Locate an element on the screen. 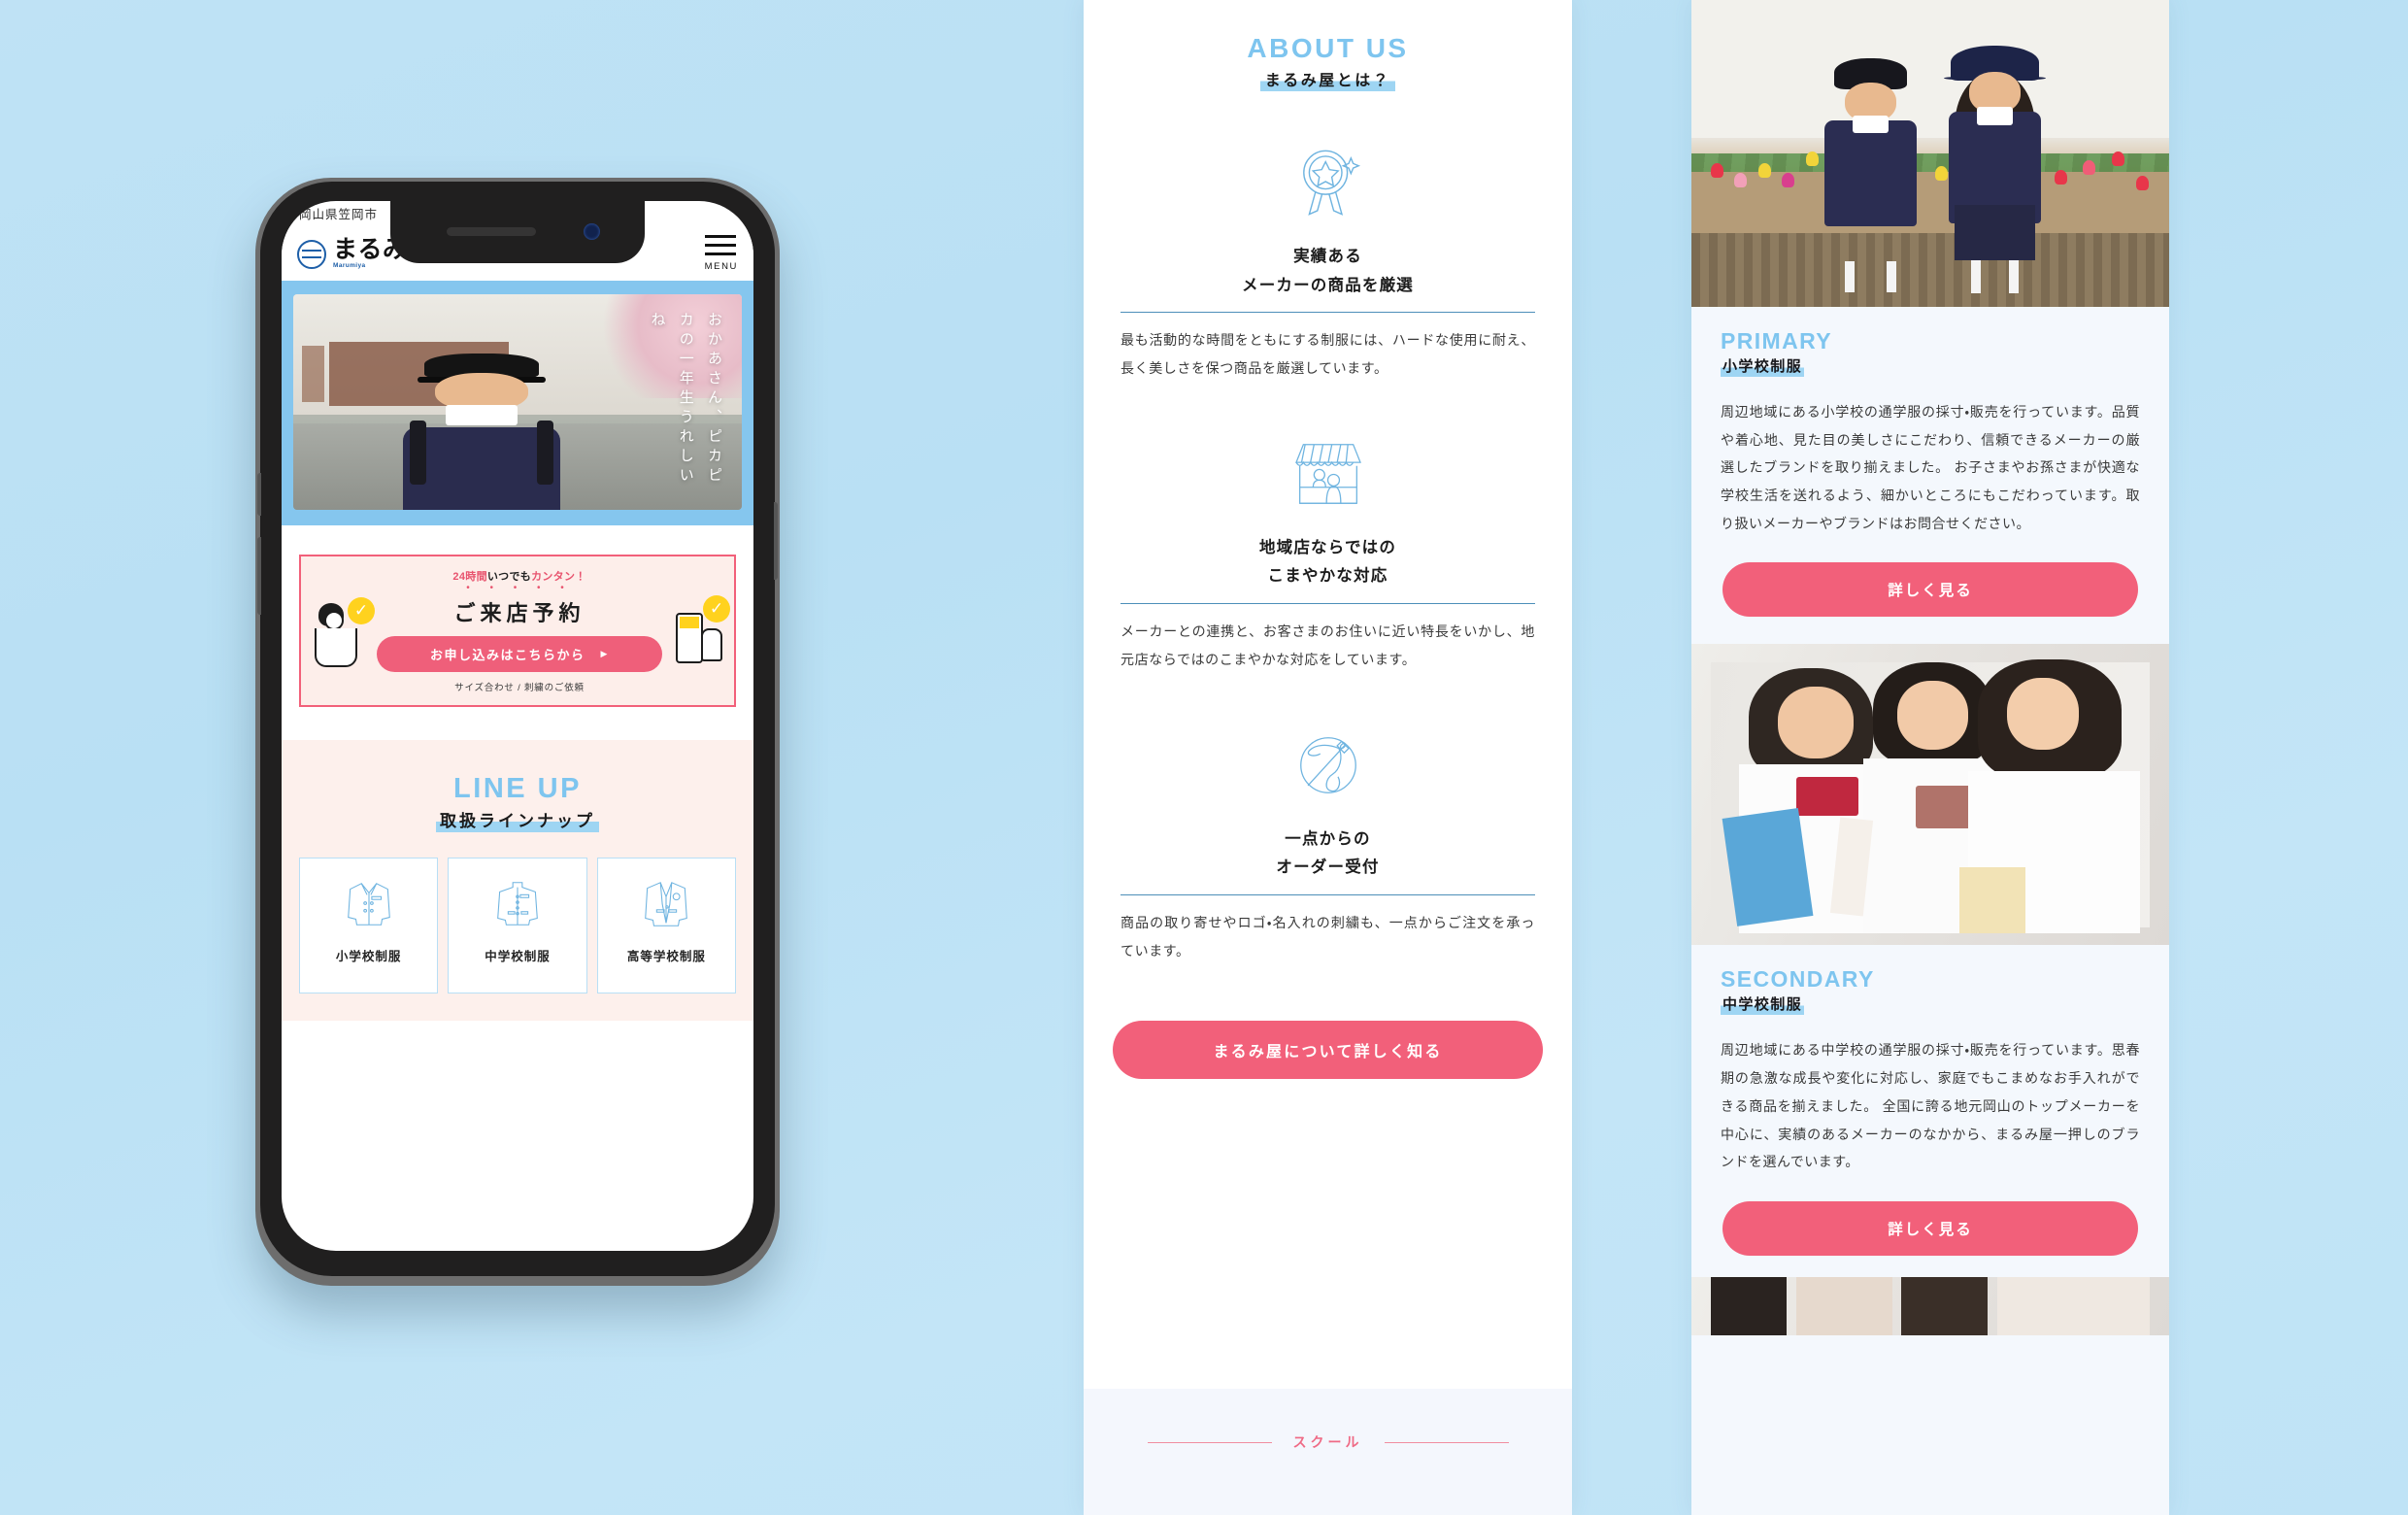 This screenshot has width=2408, height=1515. primary-detail-button: 詳しく見る is located at coordinates (1930, 590).